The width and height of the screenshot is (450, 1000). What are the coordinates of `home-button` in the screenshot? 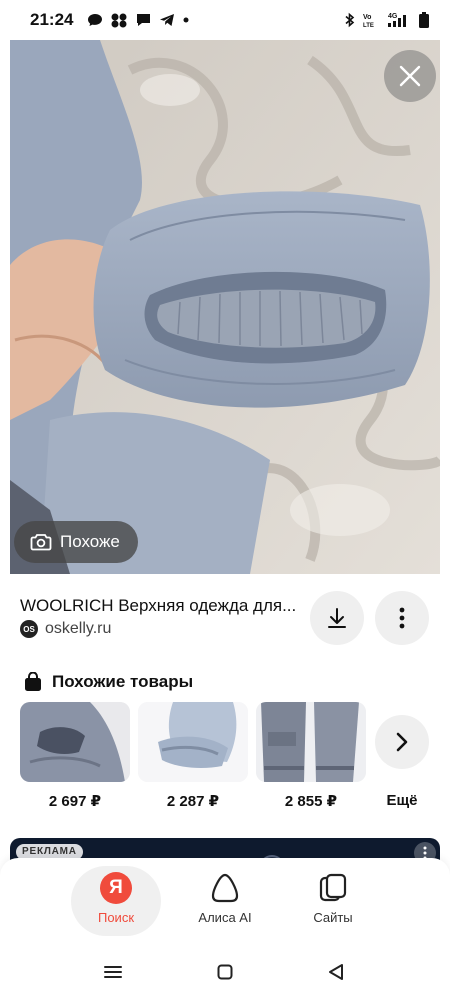 It's located at (225, 972).